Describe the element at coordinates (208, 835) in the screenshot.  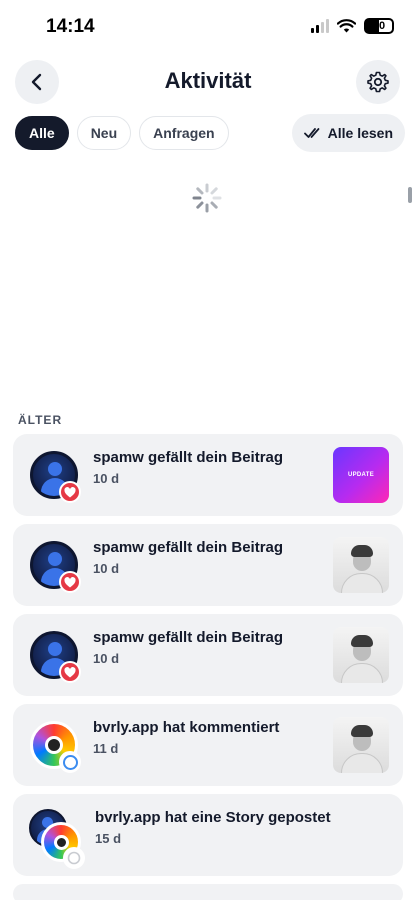
I see `notification-item: bvrly.app hat eine Story gepostet 15 d` at that location.